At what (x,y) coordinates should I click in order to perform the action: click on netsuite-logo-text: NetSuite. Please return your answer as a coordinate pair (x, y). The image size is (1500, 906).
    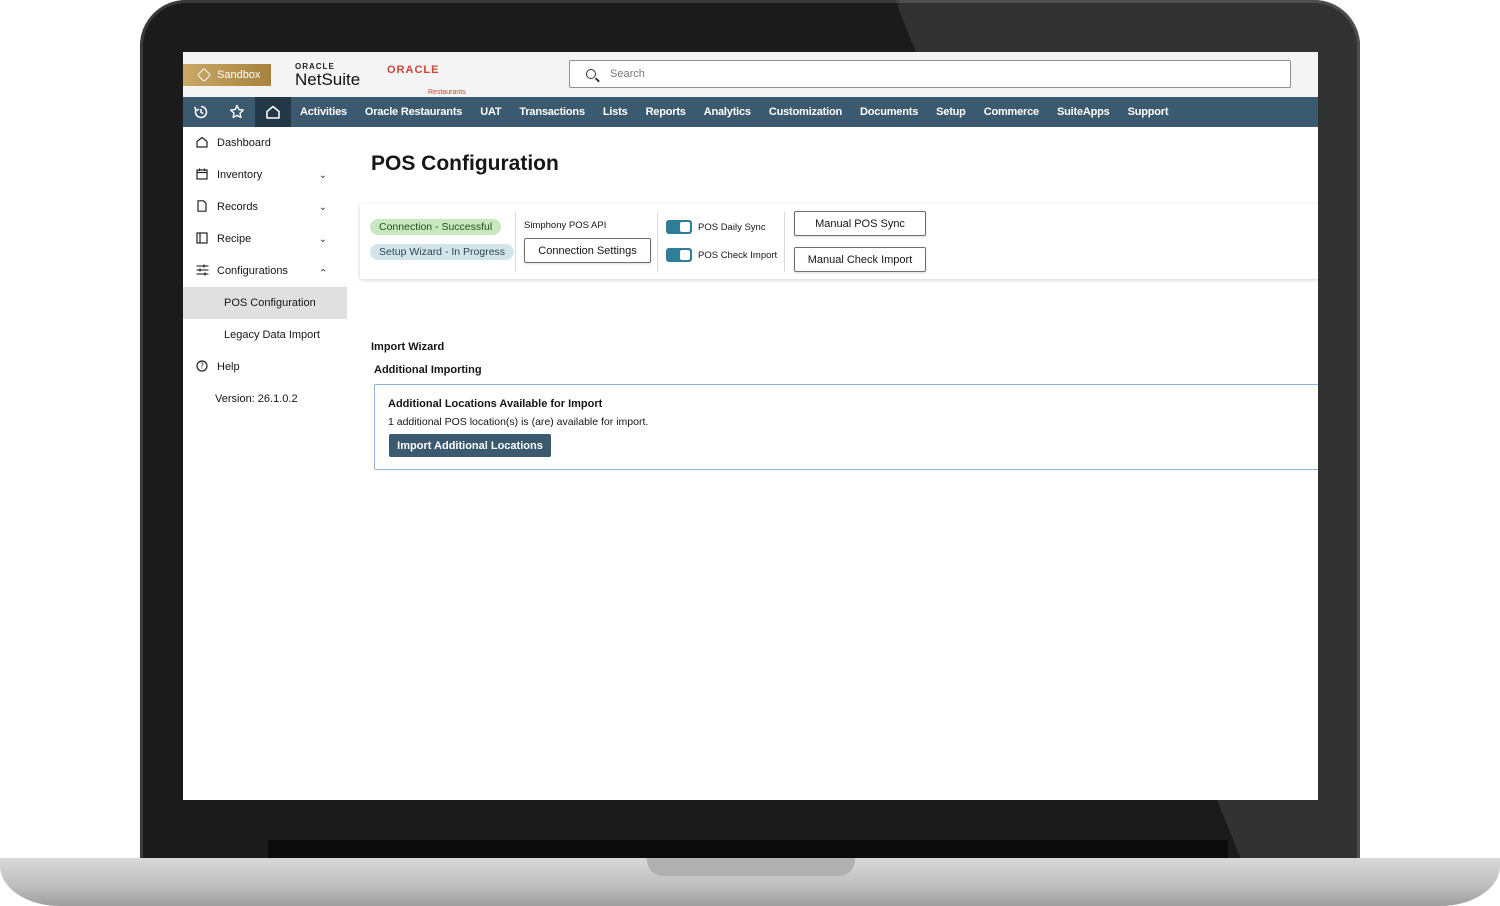
    Looking at the image, I should click on (328, 79).